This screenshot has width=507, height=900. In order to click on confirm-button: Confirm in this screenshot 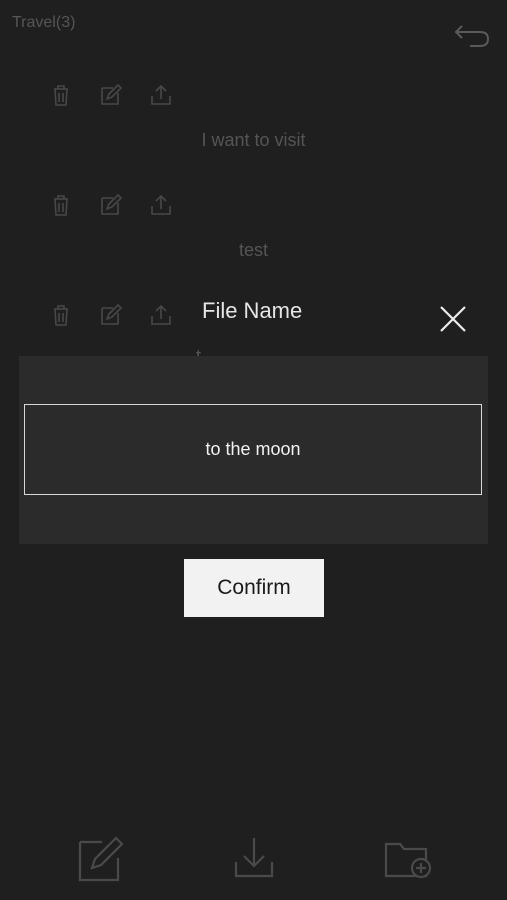, I will do `click(254, 588)`.